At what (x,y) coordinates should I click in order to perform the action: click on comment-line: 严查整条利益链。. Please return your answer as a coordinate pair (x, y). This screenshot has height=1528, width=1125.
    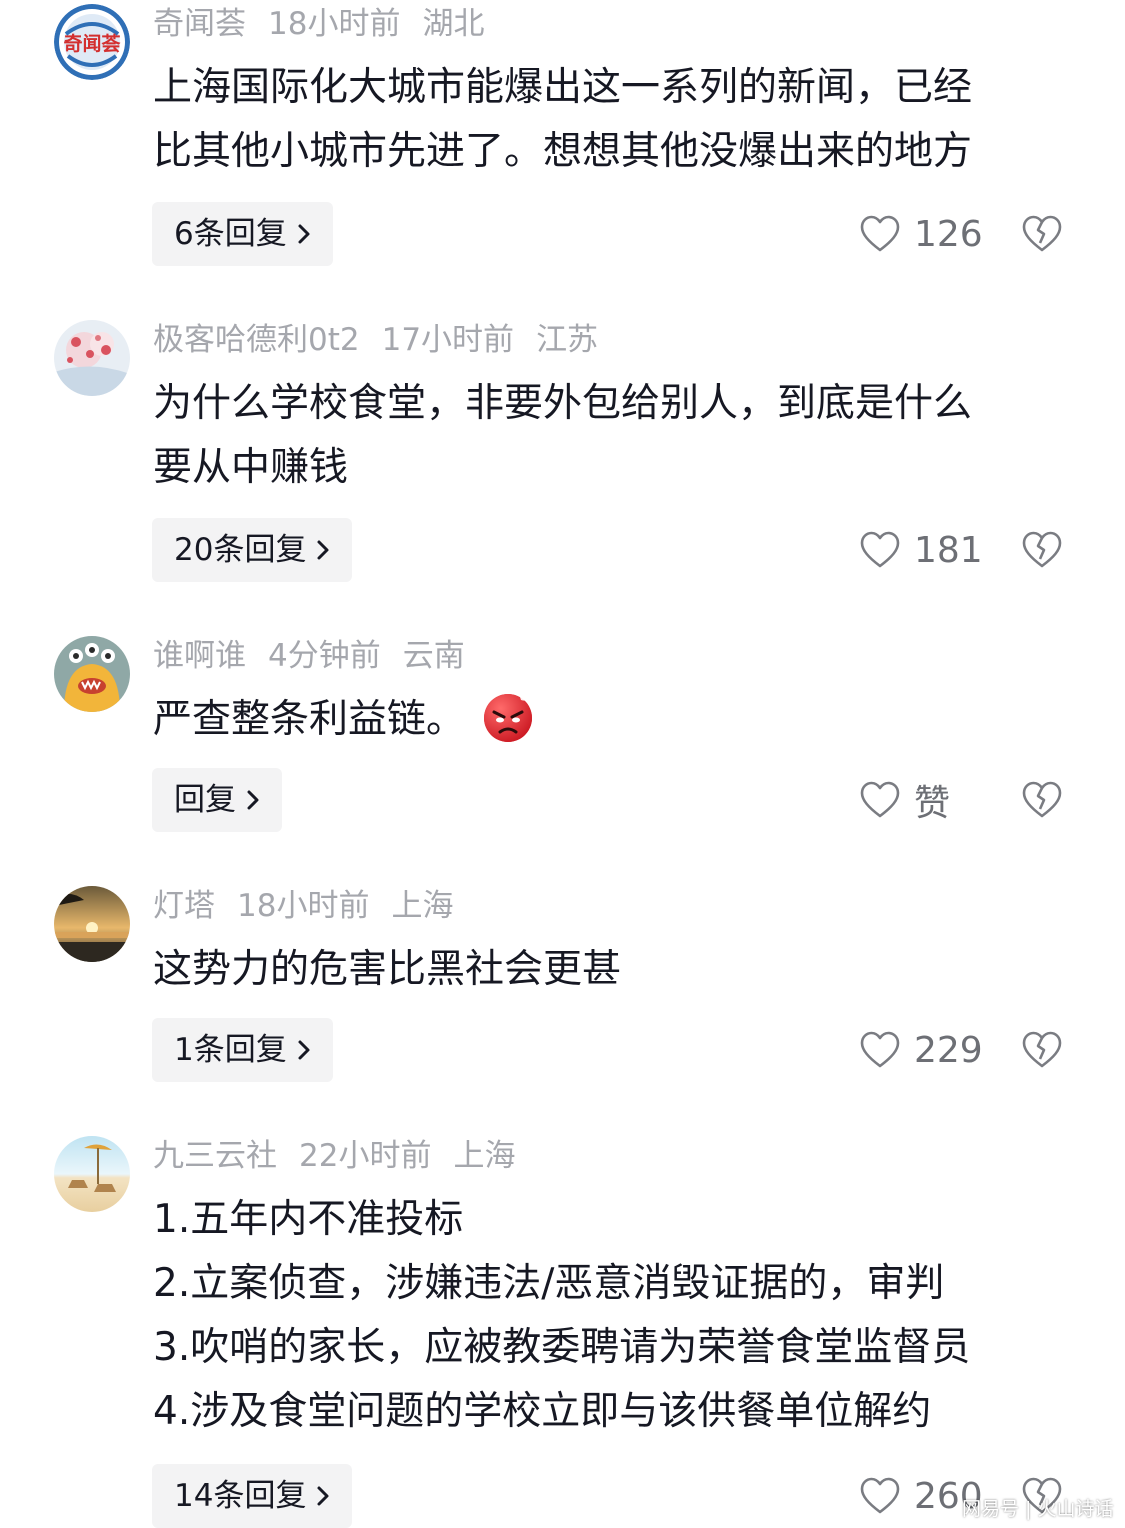
    Looking at the image, I should click on (618, 720).